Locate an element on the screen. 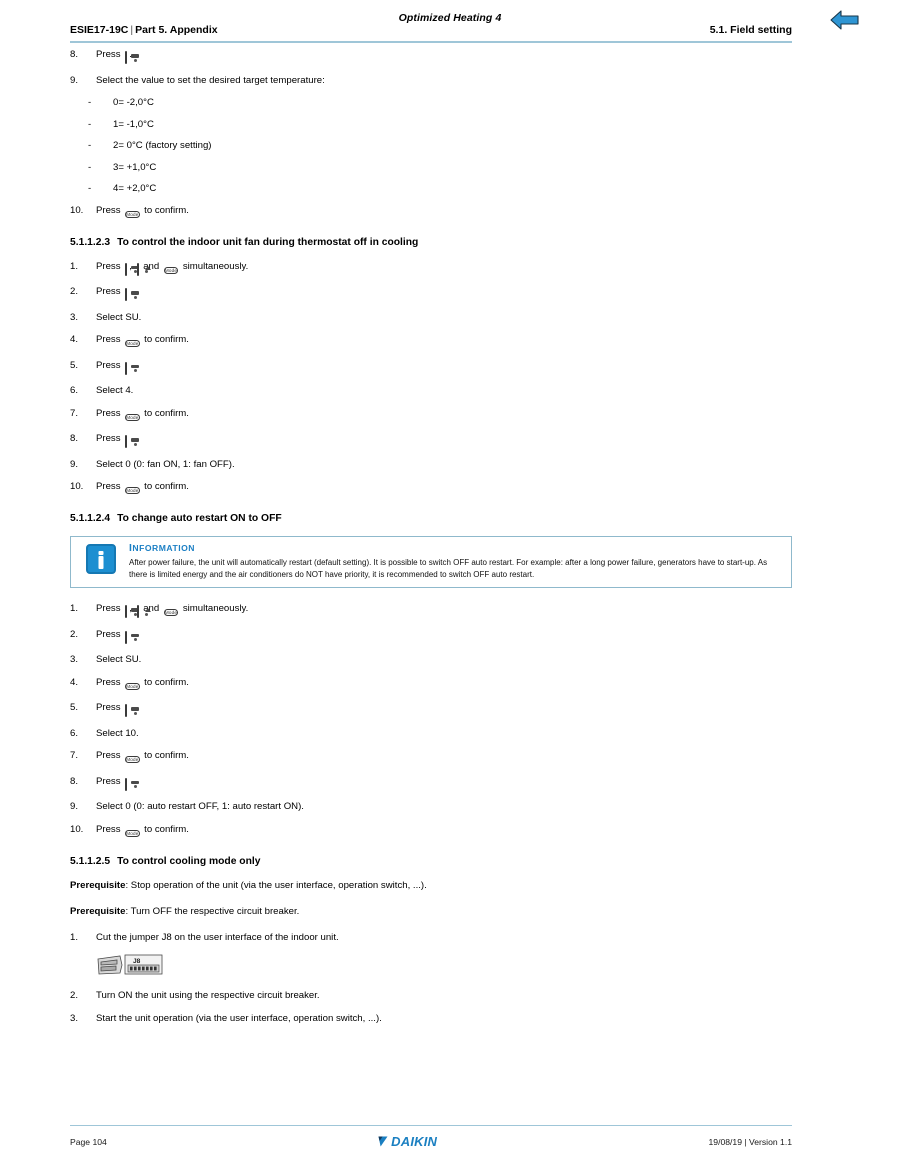 Image resolution: width=900 pixels, height=1165 pixels. bullet-text: 1= -1,0°C is located at coordinates (133, 124).